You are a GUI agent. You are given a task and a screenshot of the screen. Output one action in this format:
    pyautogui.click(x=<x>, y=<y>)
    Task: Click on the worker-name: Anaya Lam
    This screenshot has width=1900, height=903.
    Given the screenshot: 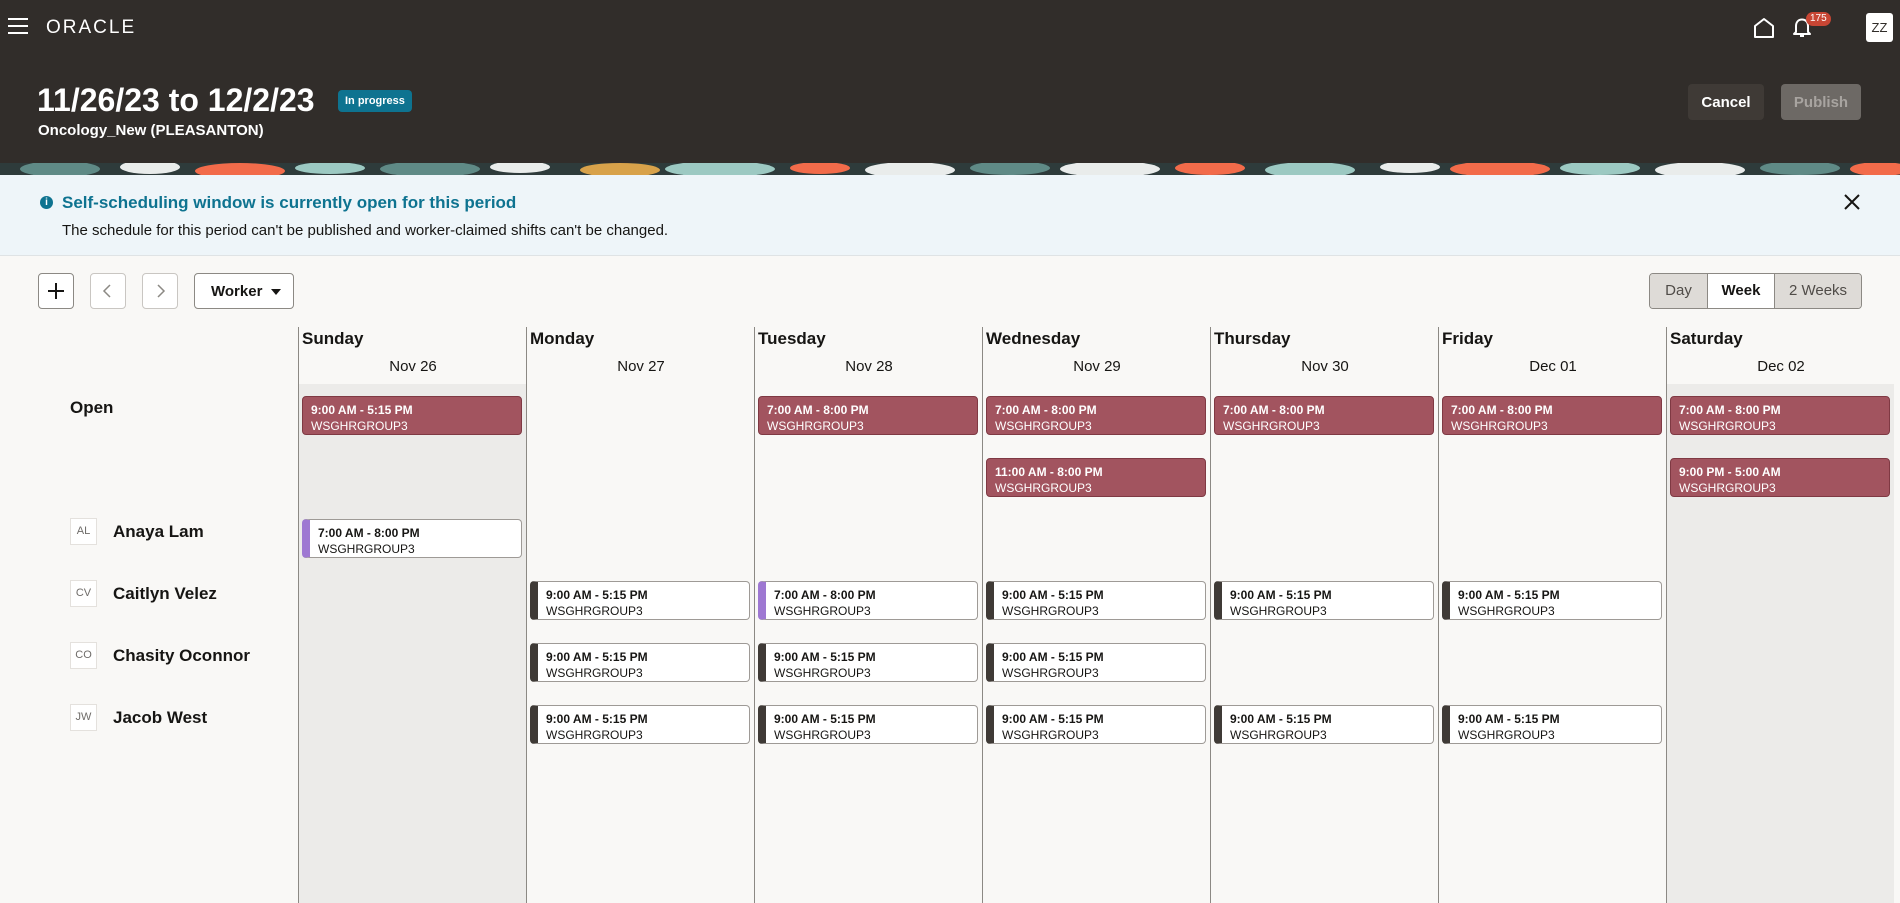 What is the action you would take?
    pyautogui.click(x=158, y=532)
    